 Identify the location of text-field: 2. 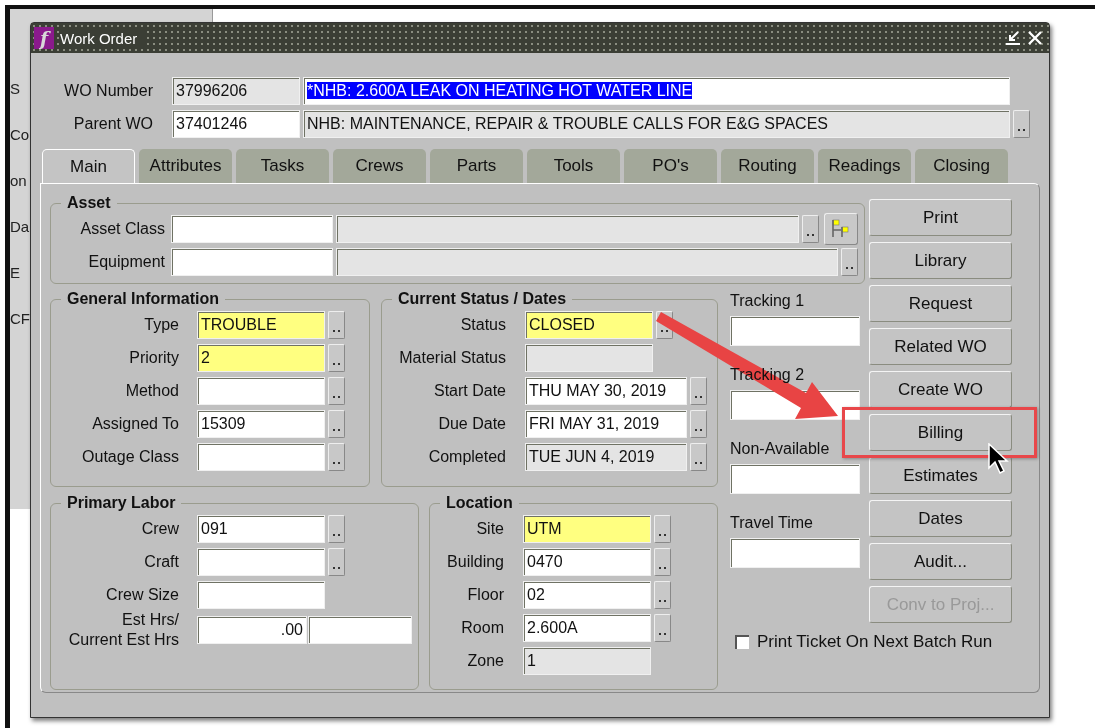
(261, 357).